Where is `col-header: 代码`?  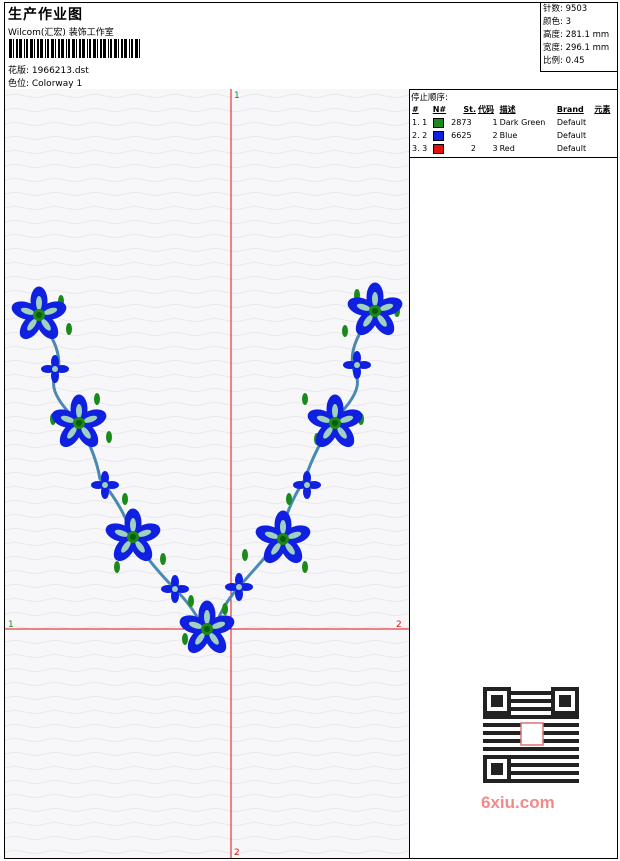 col-header: 代码 is located at coordinates (485, 109).